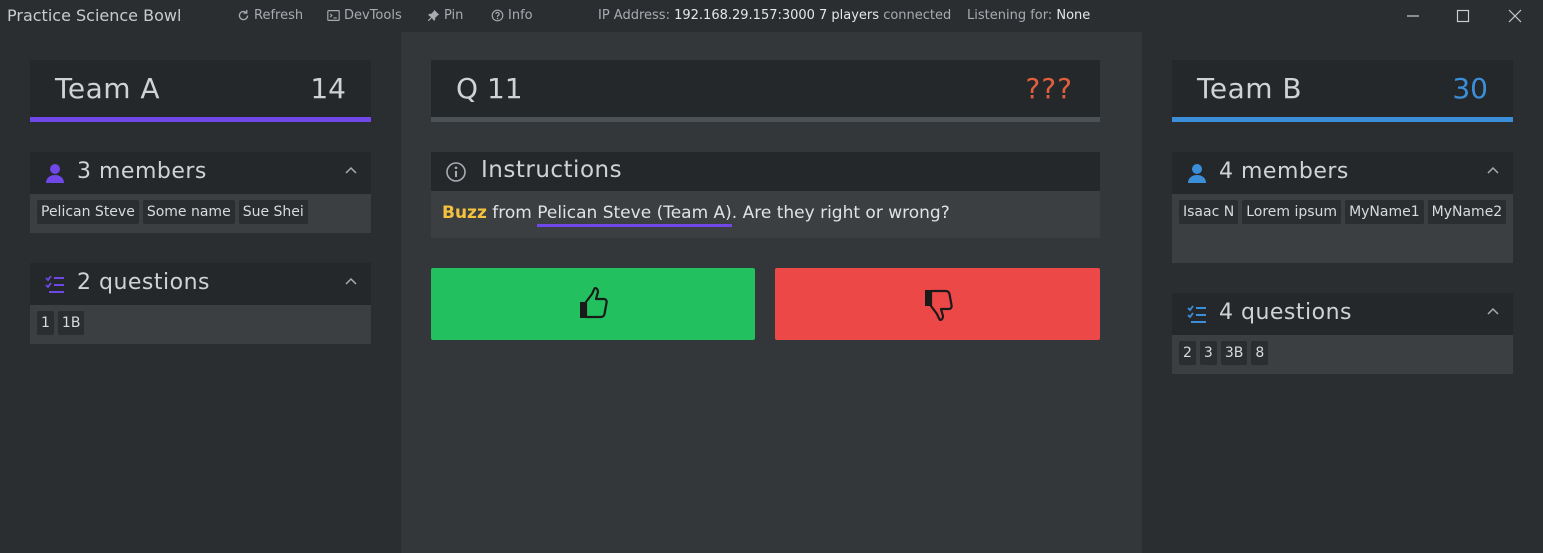 This screenshot has height=553, width=1543. What do you see at coordinates (1342, 228) in the screenshot?
I see `team-b-members-list: Isaac N Lorem ipsum MyName1 MyName2` at bounding box center [1342, 228].